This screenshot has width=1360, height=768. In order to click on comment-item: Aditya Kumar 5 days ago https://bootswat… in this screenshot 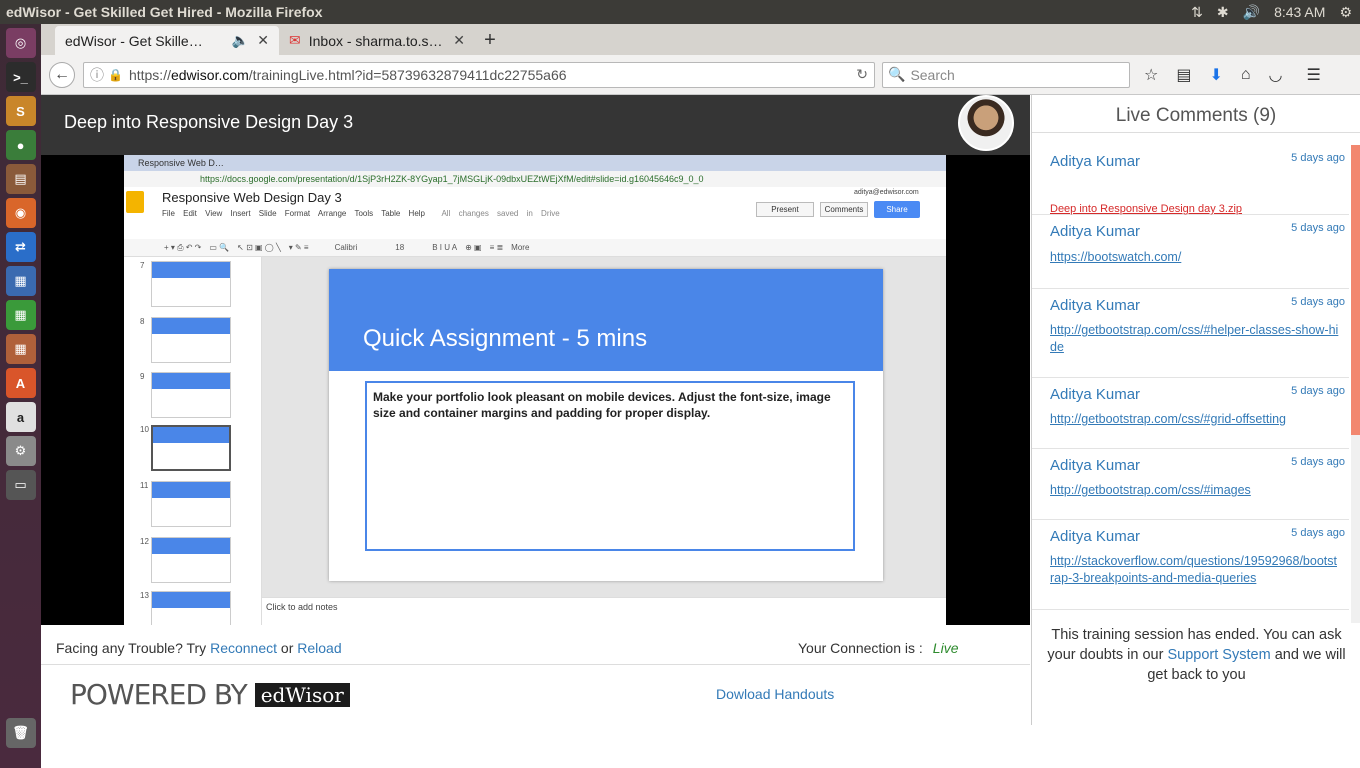, I will do `click(1190, 252)`.